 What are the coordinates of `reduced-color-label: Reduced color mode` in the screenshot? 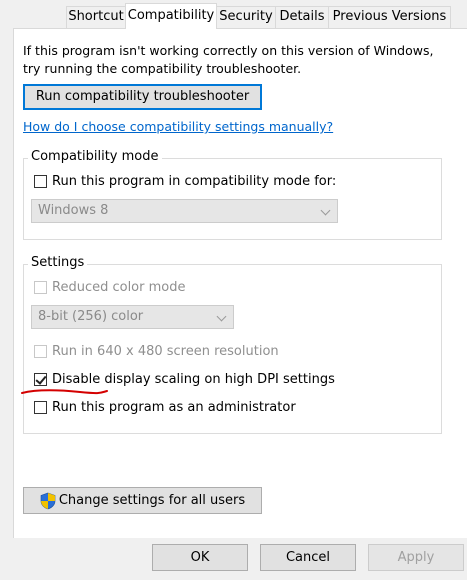 It's located at (119, 287).